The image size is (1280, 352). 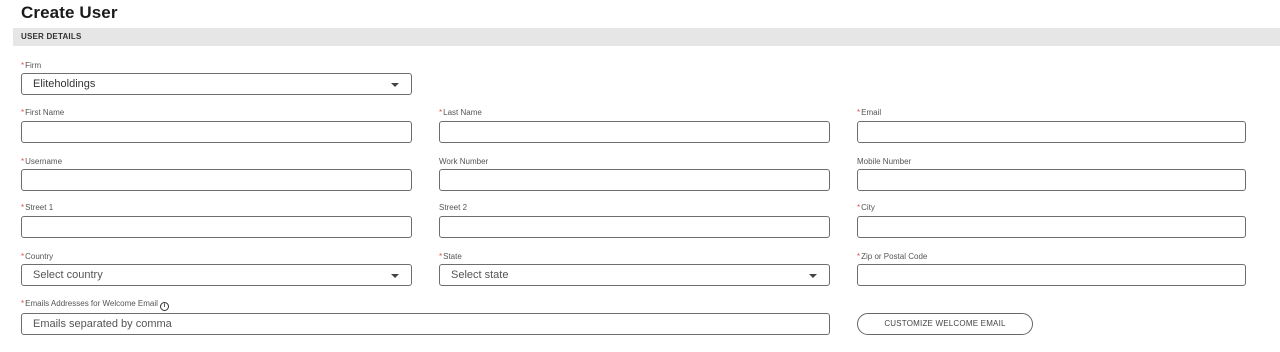 I want to click on first-name-label: *First Name, so click(x=43, y=112).